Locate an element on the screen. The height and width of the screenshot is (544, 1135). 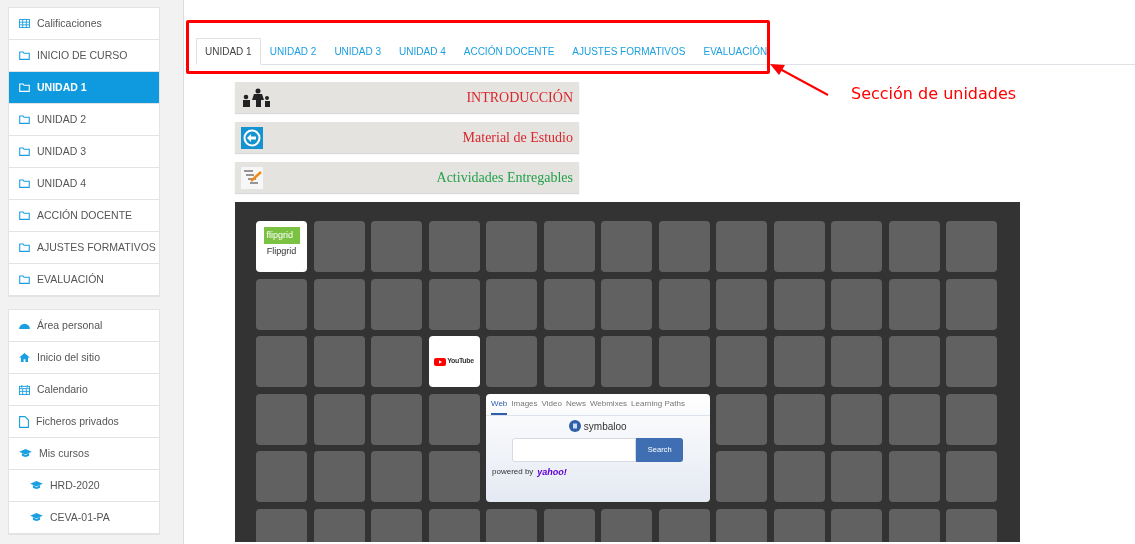
logo-icon is located at coordinates (574, 426).